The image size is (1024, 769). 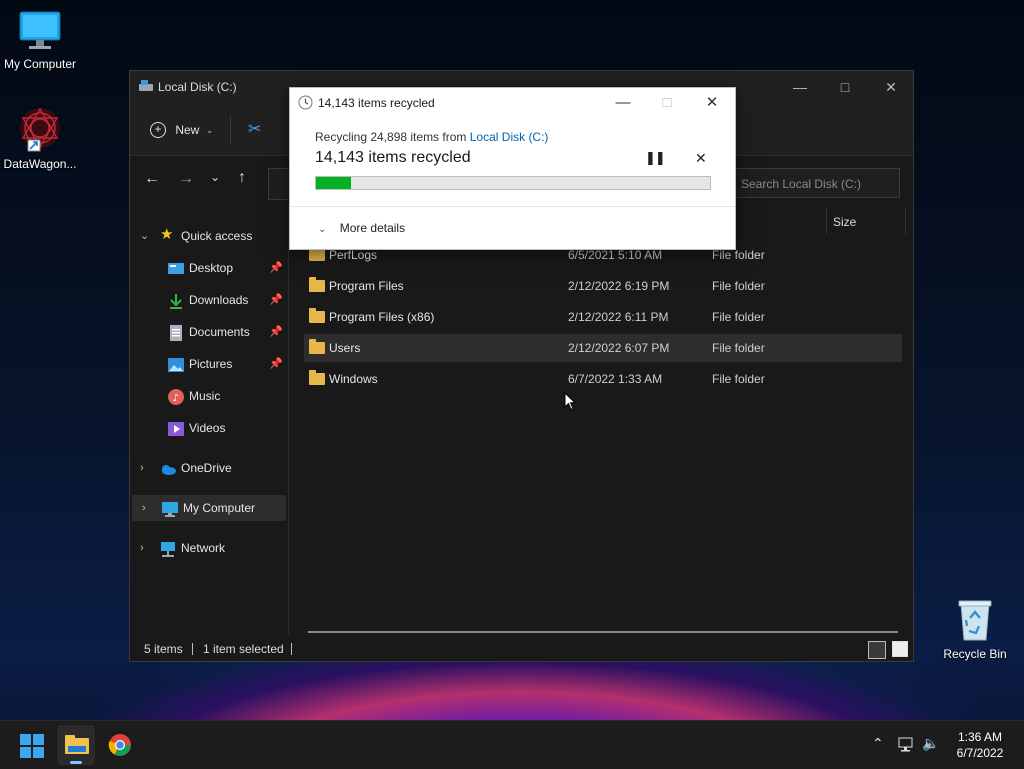 I want to click on file-date: 6/7/2022 1:33 AM, so click(x=615, y=379).